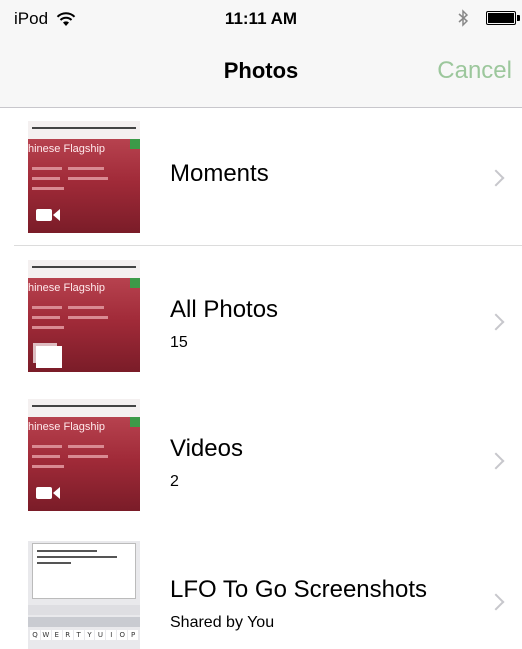 This screenshot has height=649, width=522. I want to click on status-bar: iPod 11:11 AM, so click(261, 18).